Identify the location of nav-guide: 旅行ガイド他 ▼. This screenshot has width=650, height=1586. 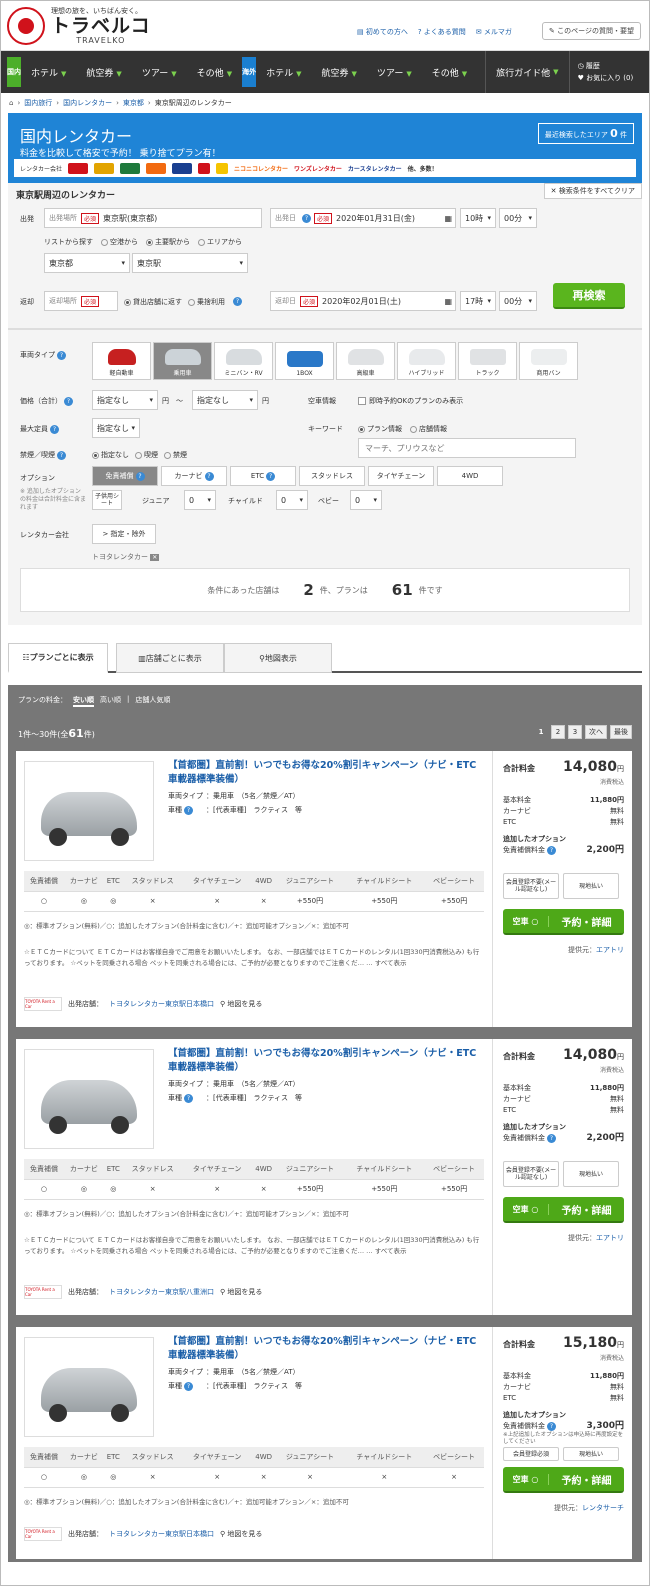
(527, 72).